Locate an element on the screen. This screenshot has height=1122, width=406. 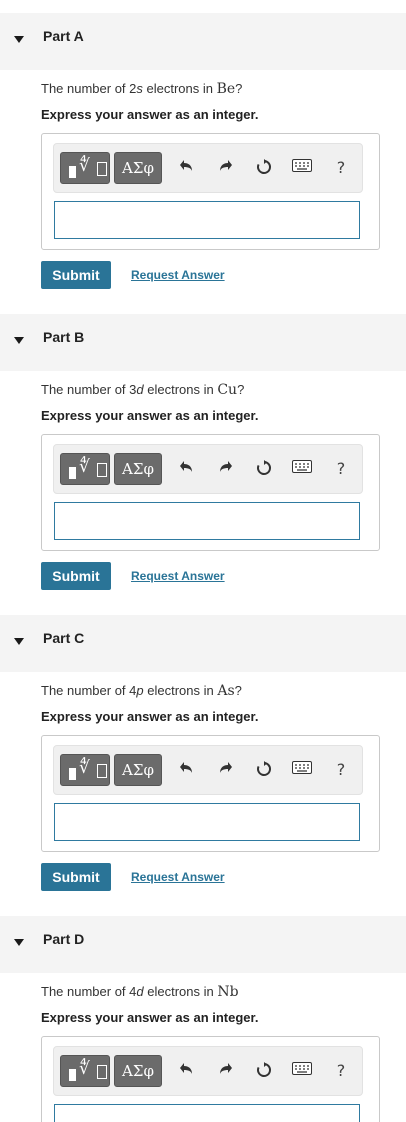
element-symbol: As is located at coordinates (226, 691).